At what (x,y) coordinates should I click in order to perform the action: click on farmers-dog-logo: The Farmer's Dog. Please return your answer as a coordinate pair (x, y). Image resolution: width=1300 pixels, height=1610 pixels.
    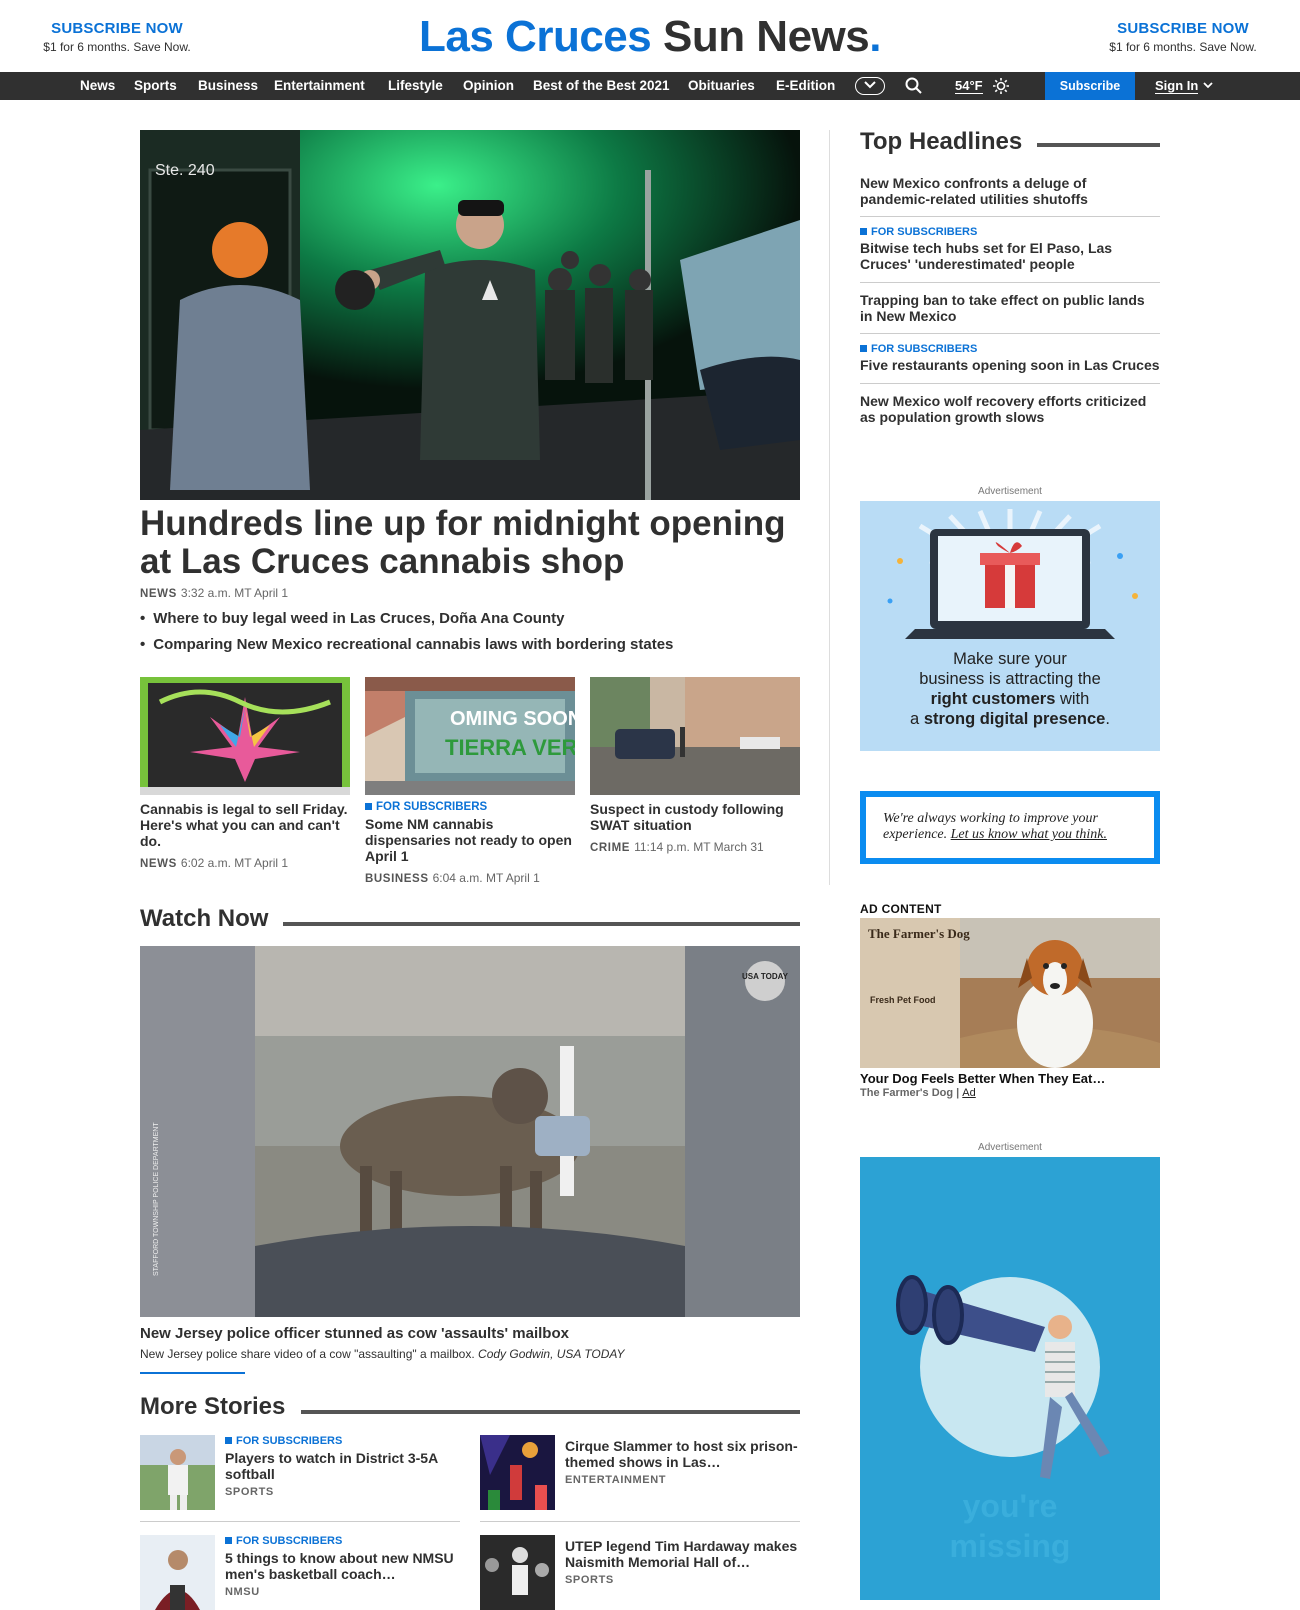
    Looking at the image, I should click on (919, 933).